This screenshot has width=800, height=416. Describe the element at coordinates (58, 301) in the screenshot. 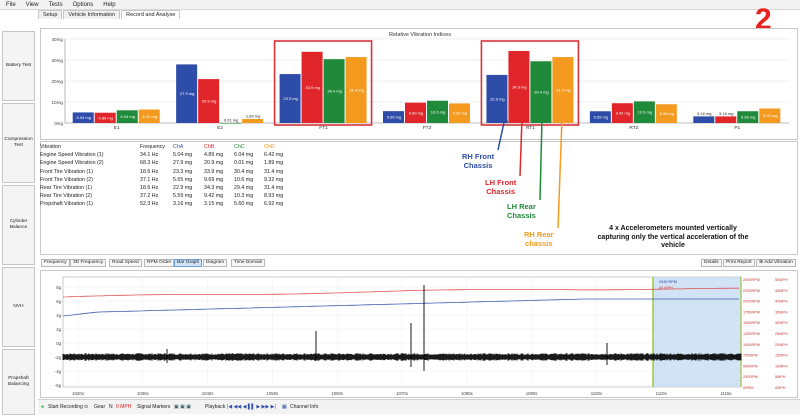

I see `y-tick-label: 6g` at that location.